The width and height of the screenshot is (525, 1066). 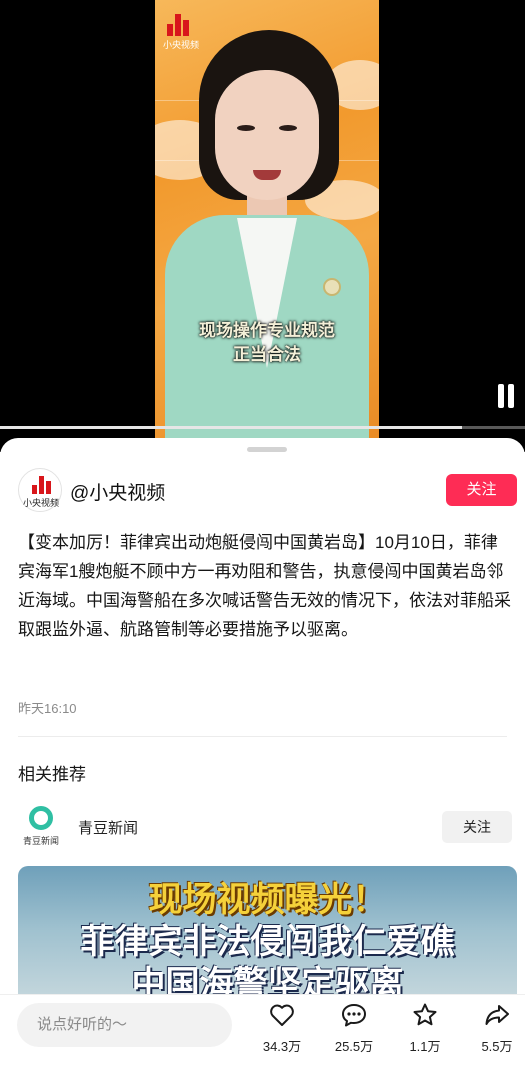 What do you see at coordinates (506, 396) in the screenshot?
I see `pause-icon` at bounding box center [506, 396].